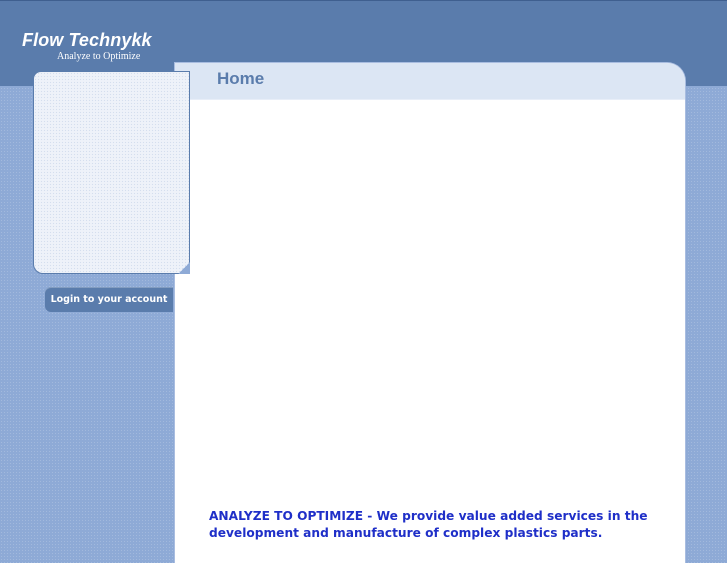 The image size is (727, 563). Describe the element at coordinates (241, 78) in the screenshot. I see `page-title: Home` at that location.